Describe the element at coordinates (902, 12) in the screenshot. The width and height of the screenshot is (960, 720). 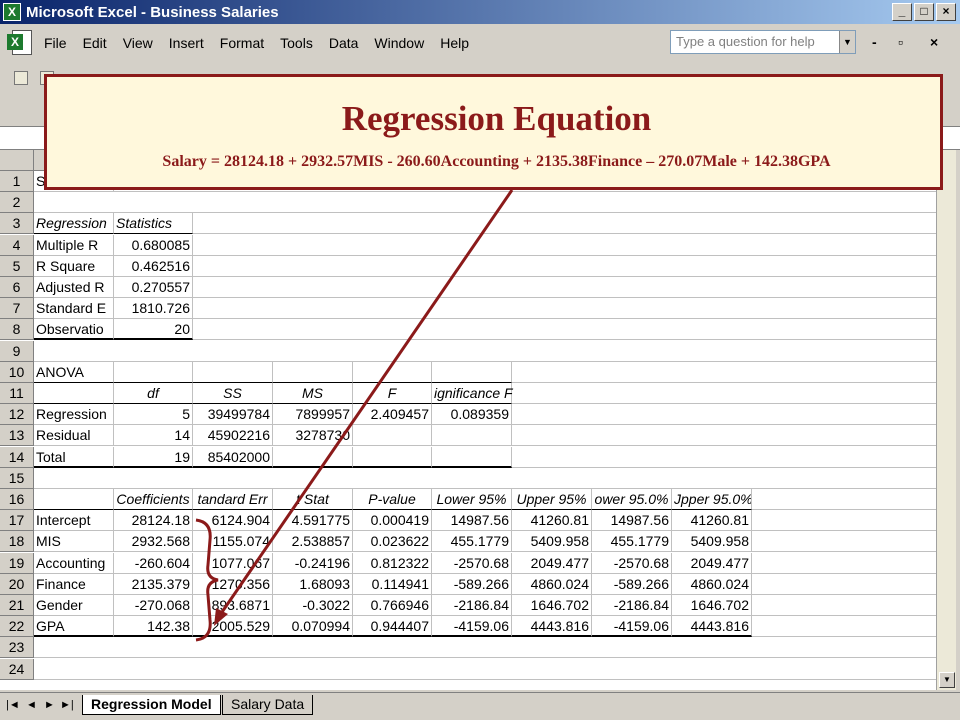
I see `minimize-button: _` at that location.